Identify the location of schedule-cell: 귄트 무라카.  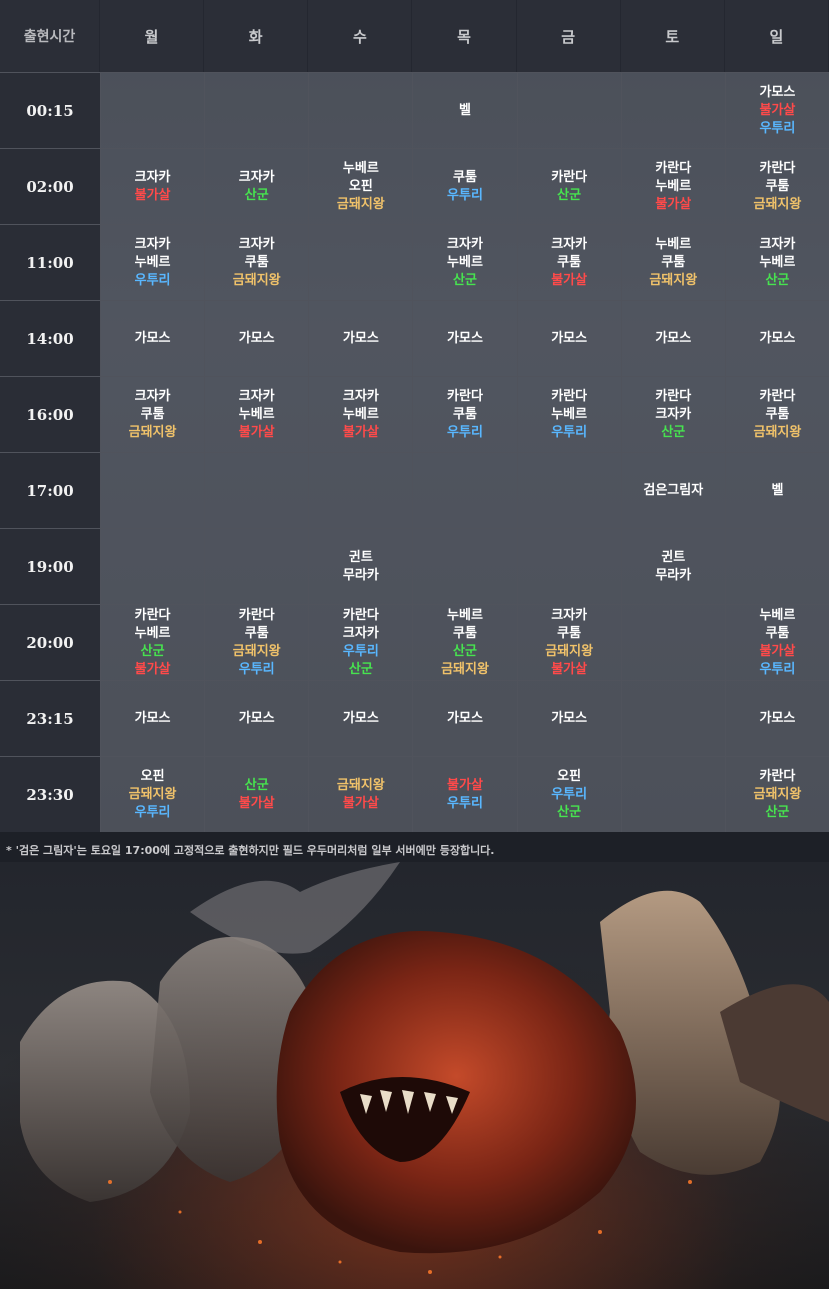
(360, 566).